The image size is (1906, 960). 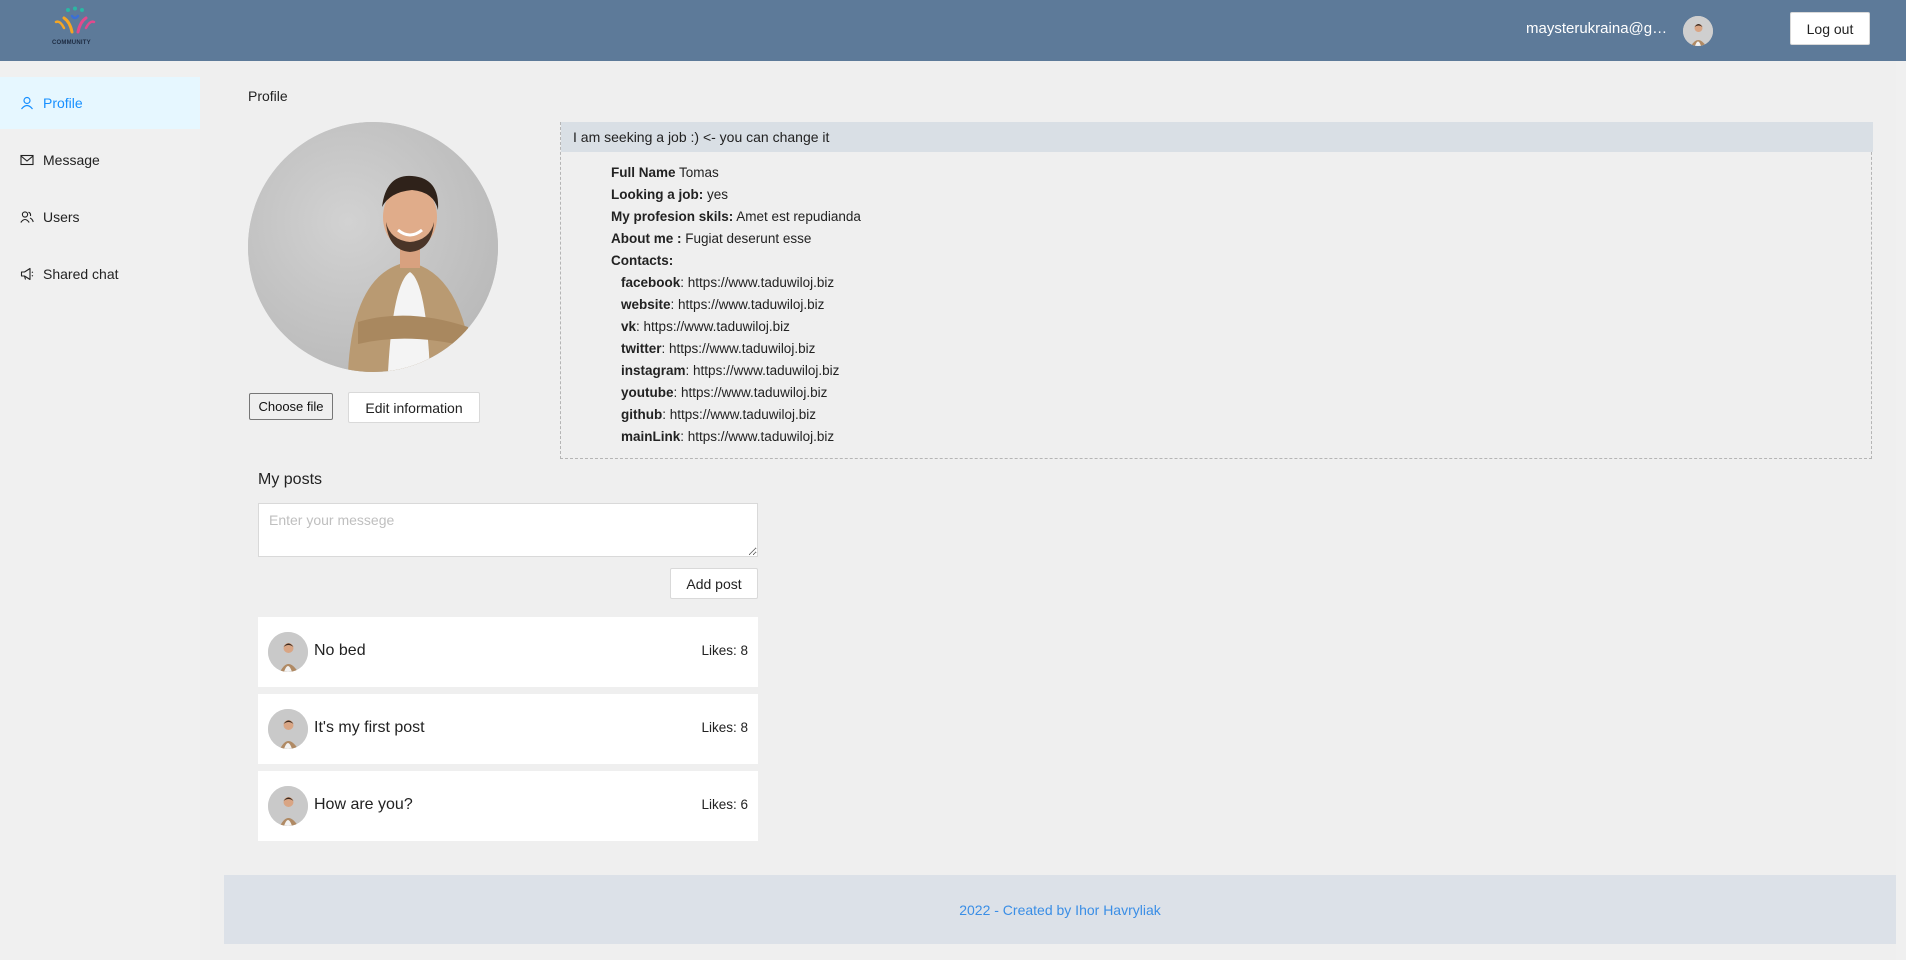 What do you see at coordinates (699, 172) in the screenshot?
I see `full-name-value: Tomas` at bounding box center [699, 172].